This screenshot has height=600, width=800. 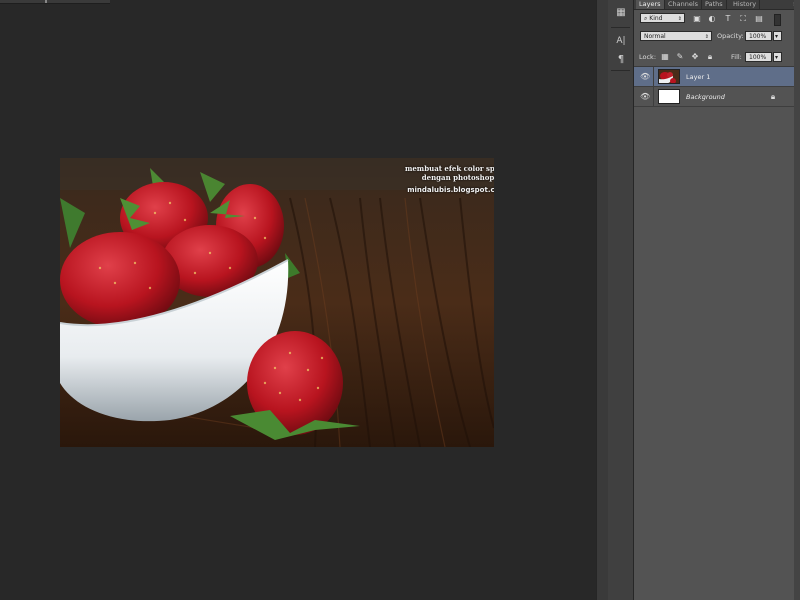 What do you see at coordinates (650, 4) in the screenshot?
I see `tab-layers: Layers` at bounding box center [650, 4].